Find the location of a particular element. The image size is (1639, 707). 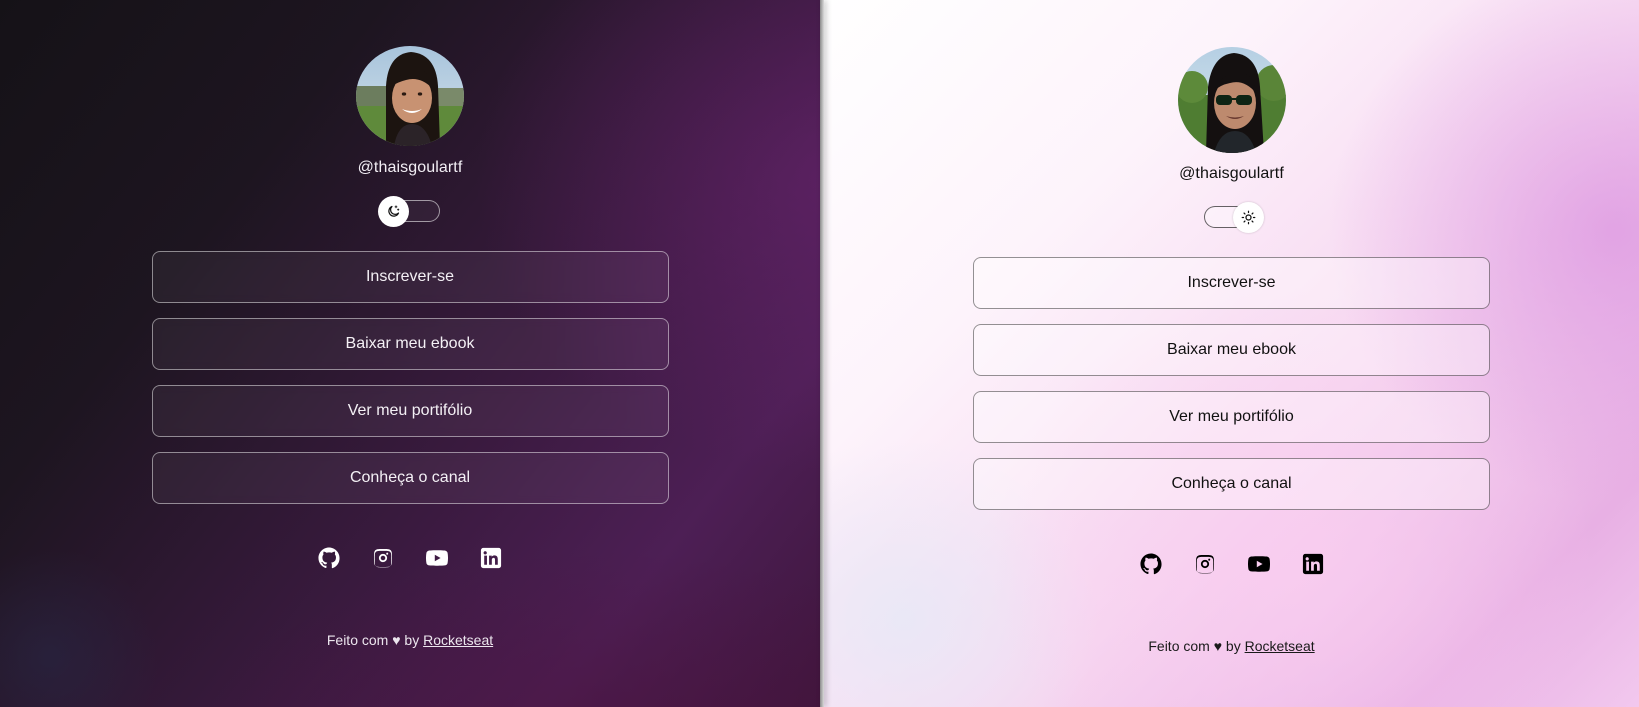

panel-divider is located at coordinates (822, 353).